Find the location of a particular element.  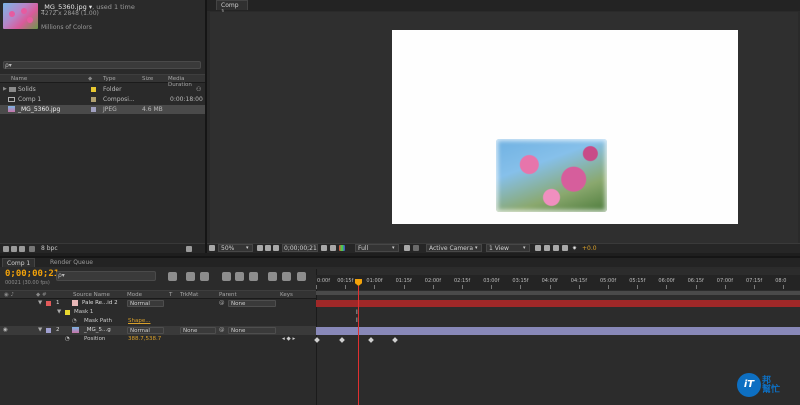

grid-icon is located at coordinates (268, 248).